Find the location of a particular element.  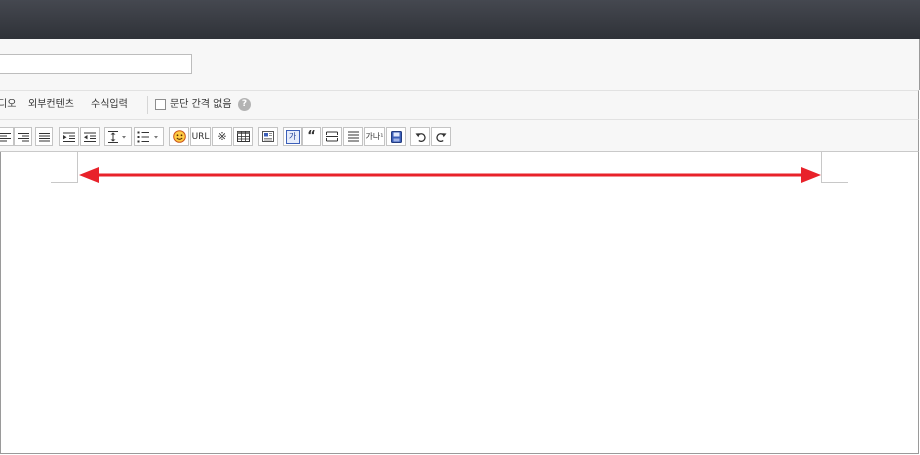

align-right-icon is located at coordinates (23, 136).